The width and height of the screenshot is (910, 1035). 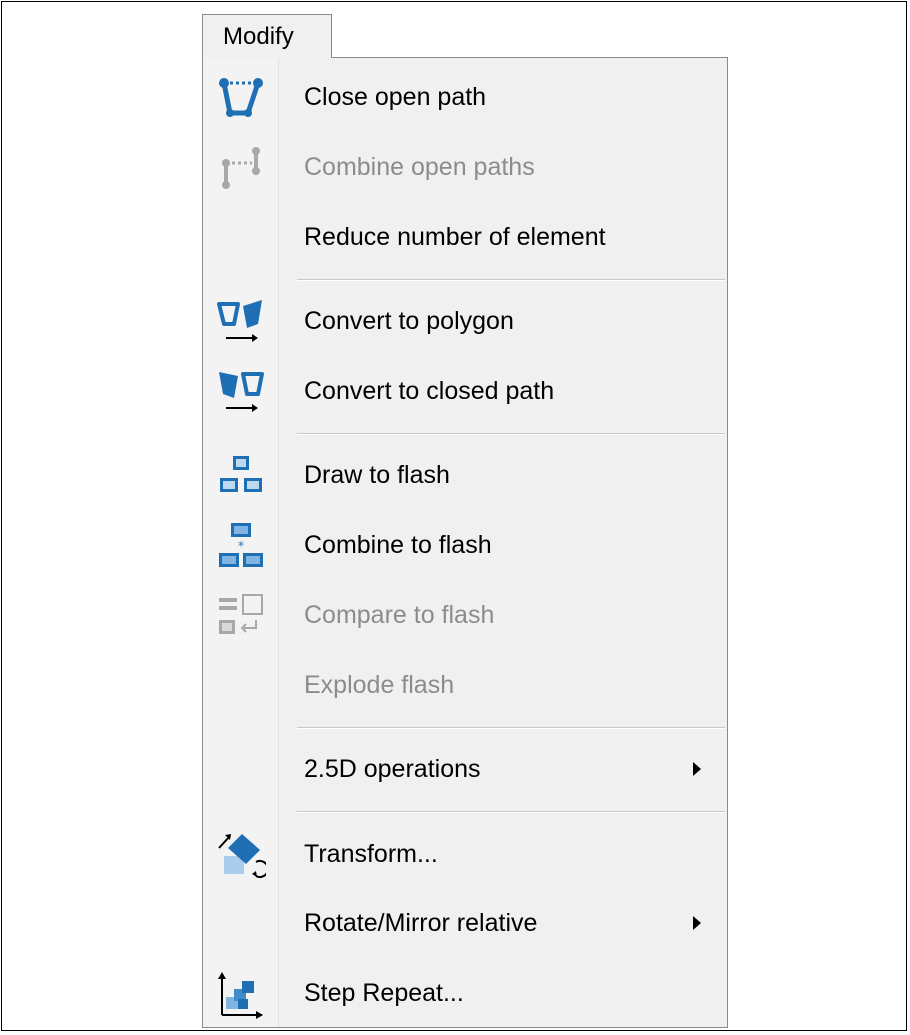 I want to click on menu-item-combine-to-flash: * Combine to flash, so click(x=465, y=545).